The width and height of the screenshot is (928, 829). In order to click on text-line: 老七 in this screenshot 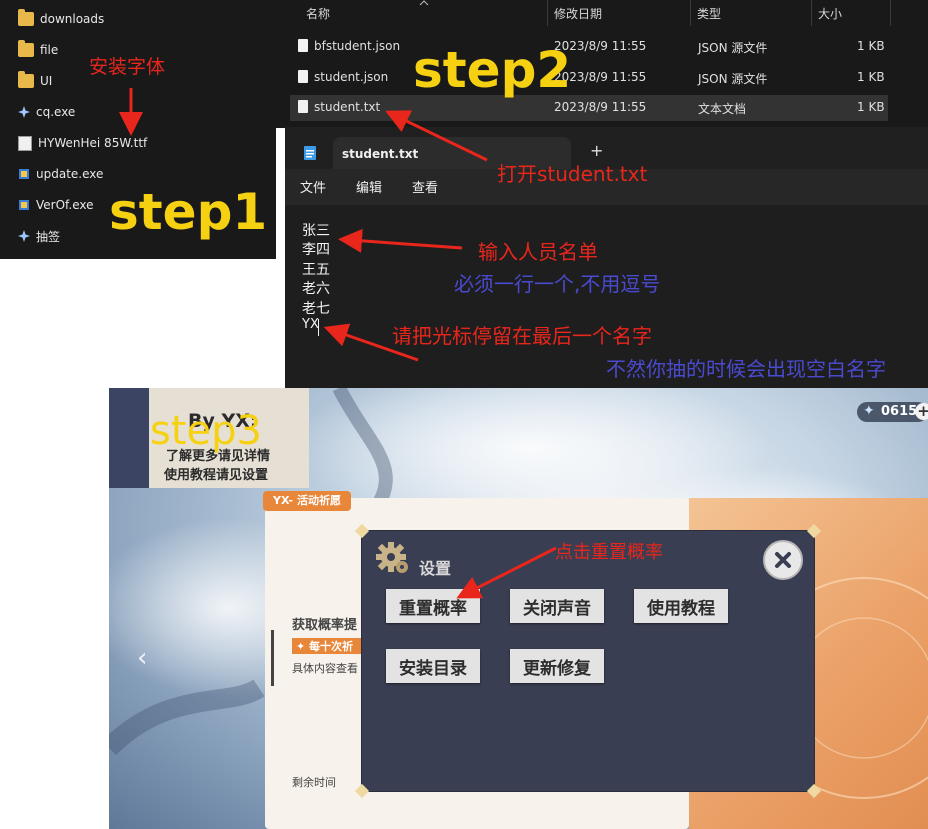, I will do `click(316, 309)`.